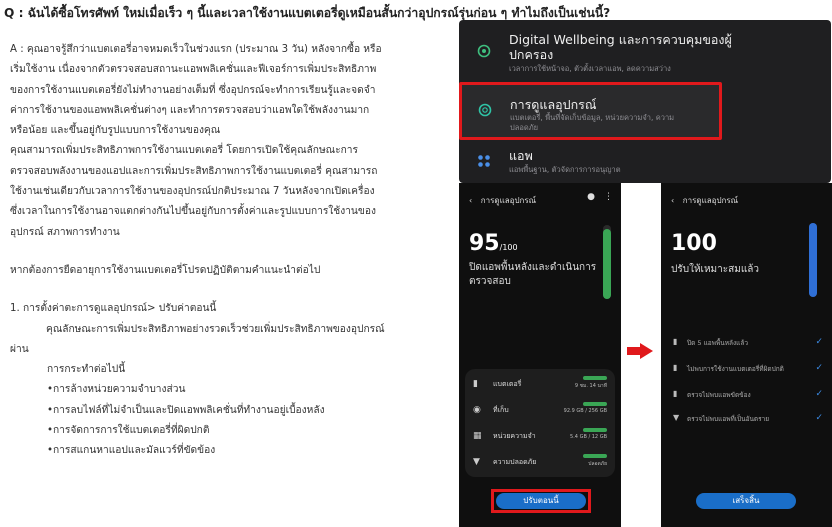 The height and width of the screenshot is (527, 832). What do you see at coordinates (746, 501) in the screenshot?
I see `done-button: เสร็จสิ้น` at bounding box center [746, 501].